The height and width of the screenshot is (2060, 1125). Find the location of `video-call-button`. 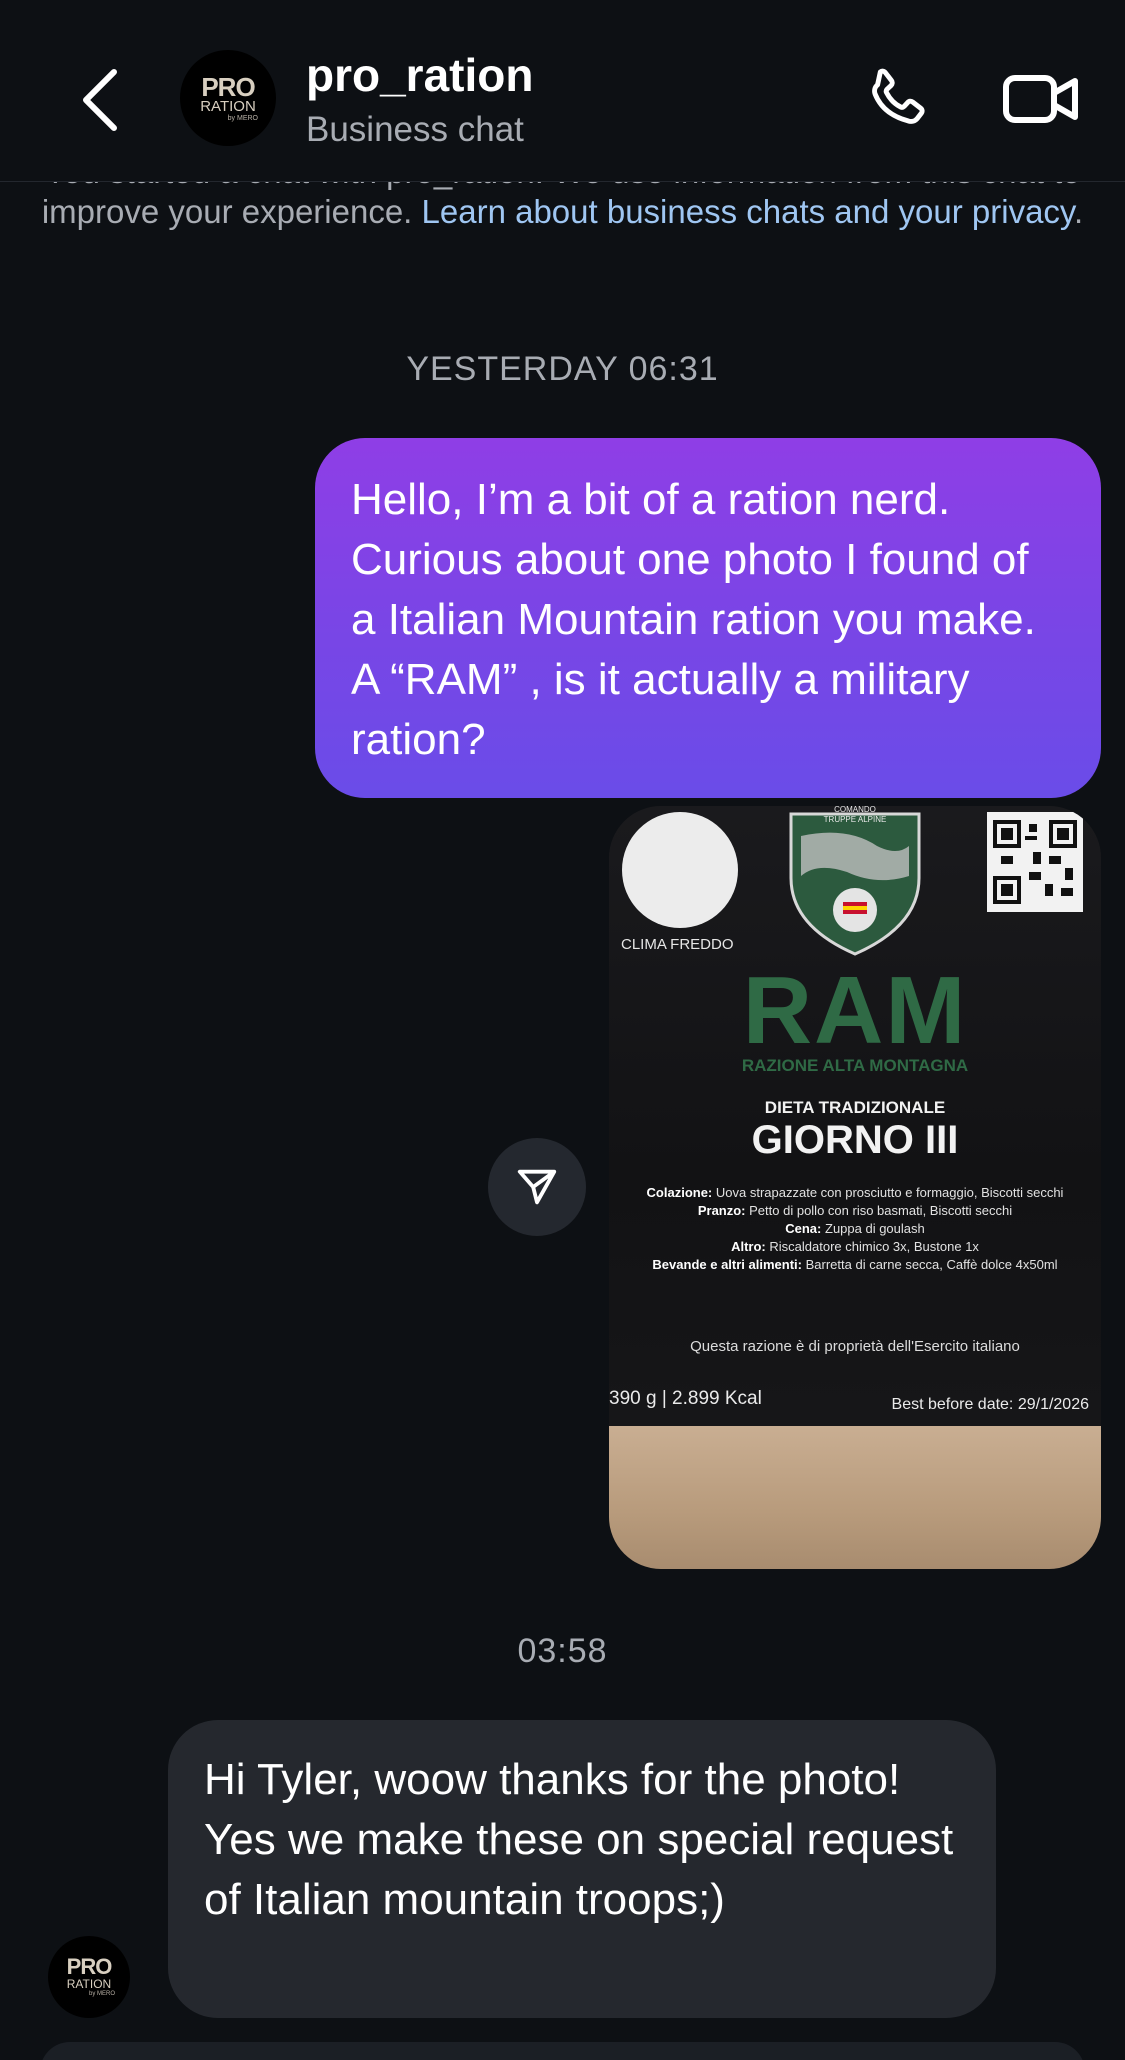

video-call-button is located at coordinates (1042, 99).